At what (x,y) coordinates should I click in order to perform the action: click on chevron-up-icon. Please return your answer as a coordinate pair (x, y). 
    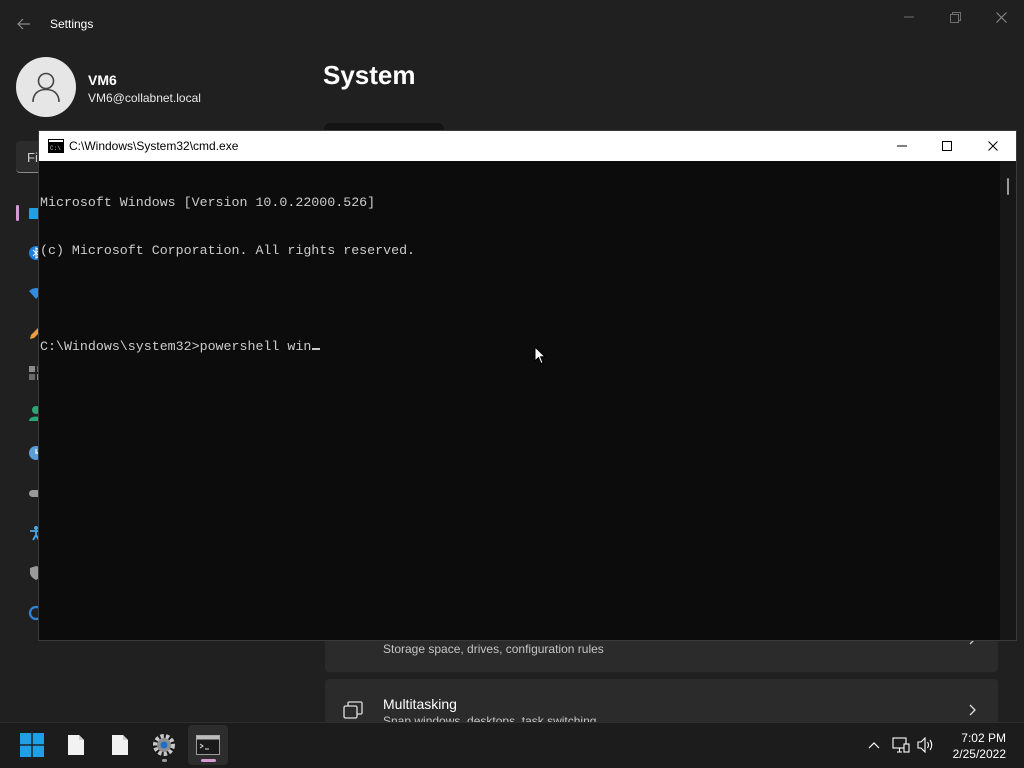
    Looking at the image, I should click on (874, 745).